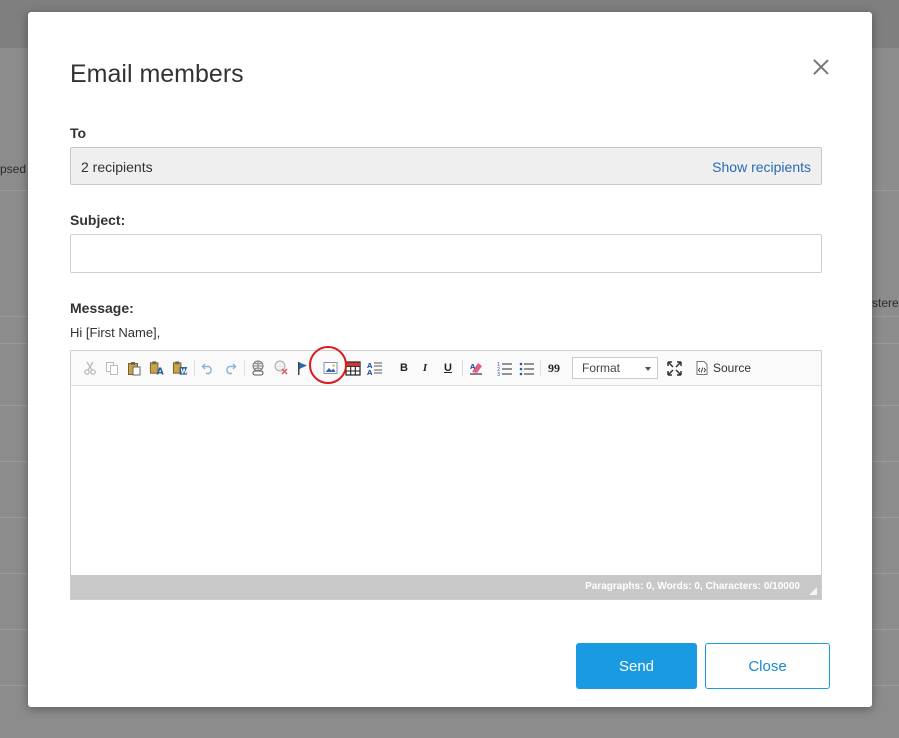 The height and width of the screenshot is (738, 899). Describe the element at coordinates (13, 169) in the screenshot. I see `background-column-fragment: psed` at that location.